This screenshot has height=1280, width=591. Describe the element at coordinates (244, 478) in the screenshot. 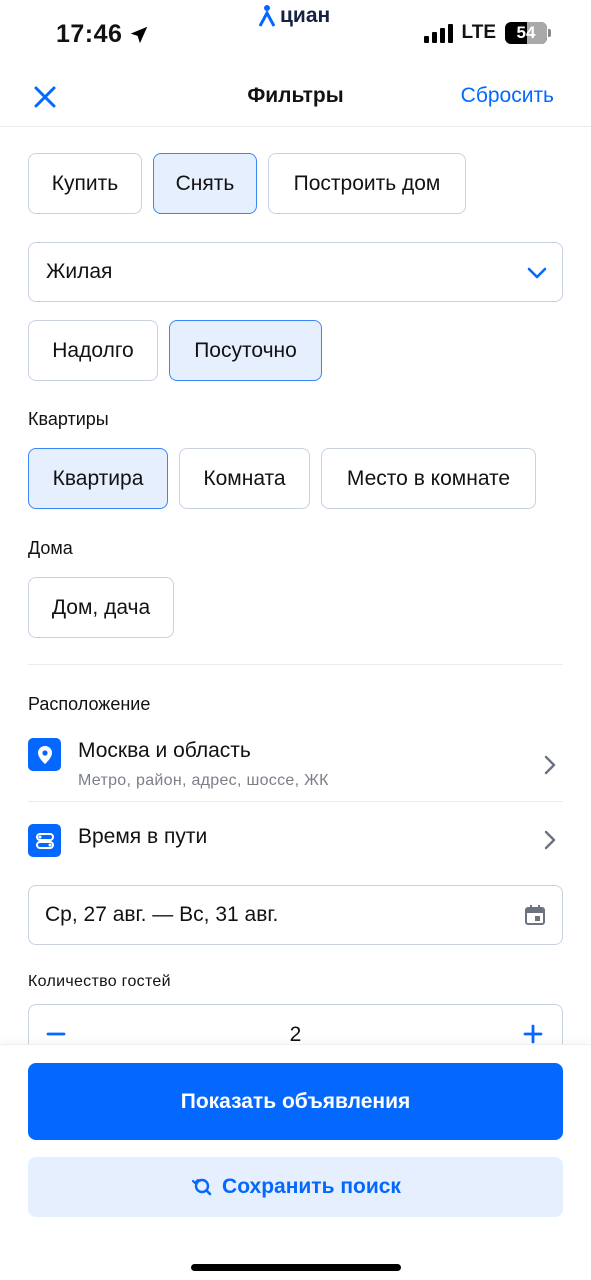

I see `chip-room: Комната` at that location.